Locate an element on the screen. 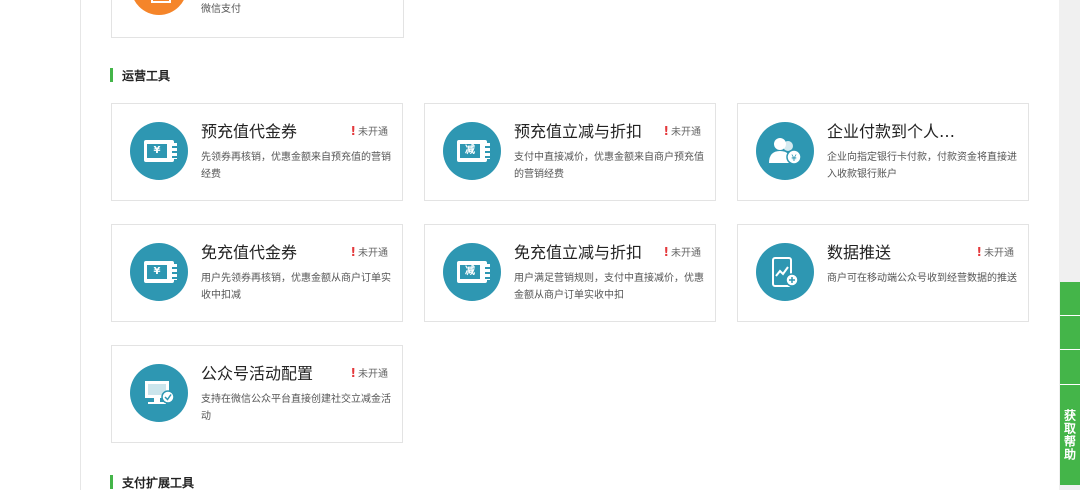 The height and width of the screenshot is (491, 1080). card-description: 支付中直接减价，优惠金额来自商户预充值的营销经费 is located at coordinates (609, 166).